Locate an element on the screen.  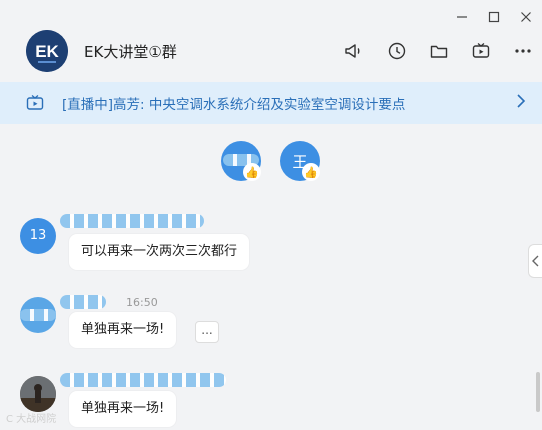
group-avatar: EK is located at coordinates (47, 51).